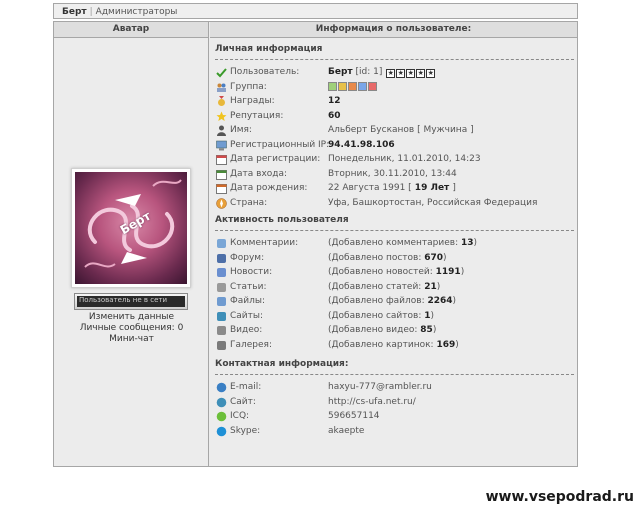  What do you see at coordinates (264, 243) in the screenshot?
I see `activity-label: Комментарии:` at bounding box center [264, 243].